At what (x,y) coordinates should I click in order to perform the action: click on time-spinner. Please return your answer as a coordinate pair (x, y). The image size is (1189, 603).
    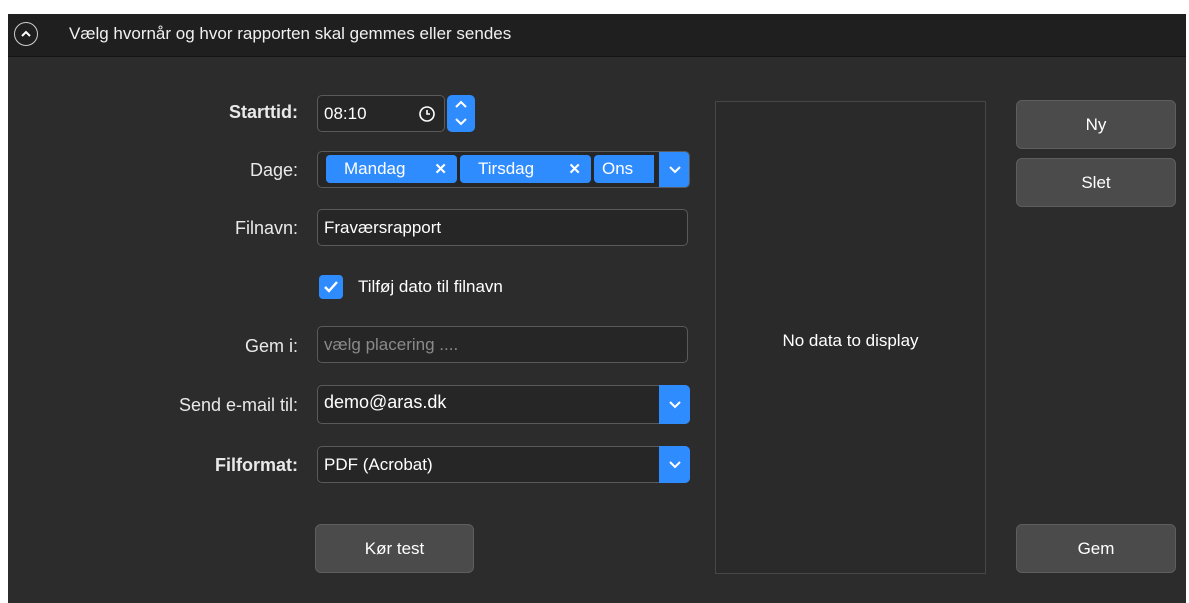
    Looking at the image, I should click on (461, 113).